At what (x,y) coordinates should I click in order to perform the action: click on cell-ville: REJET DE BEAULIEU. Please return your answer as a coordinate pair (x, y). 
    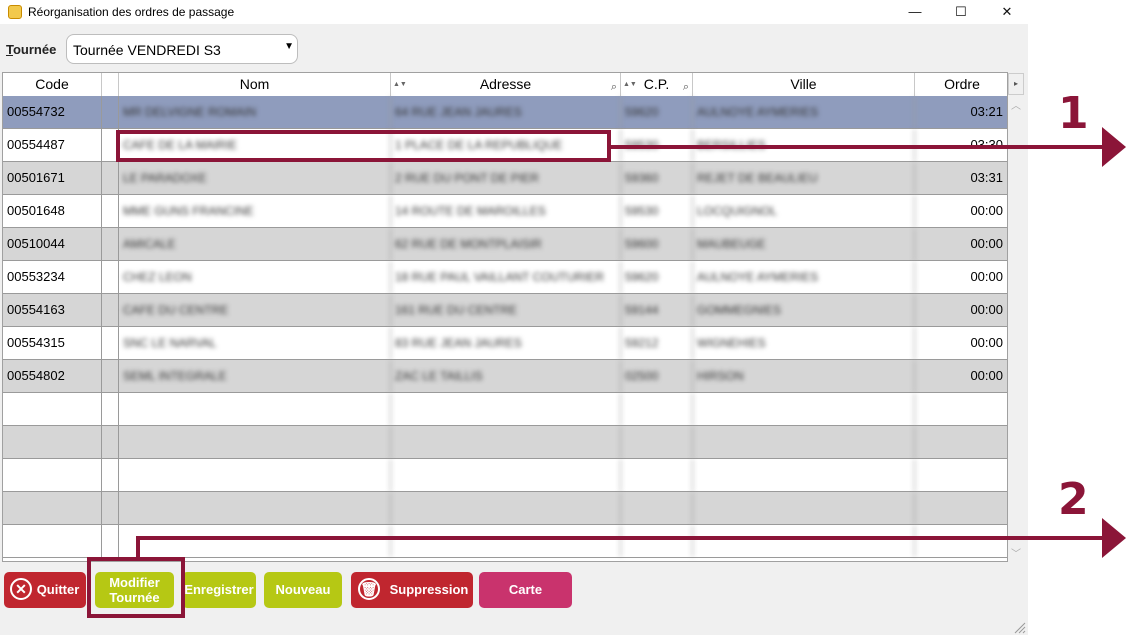
    Looking at the image, I should click on (804, 178).